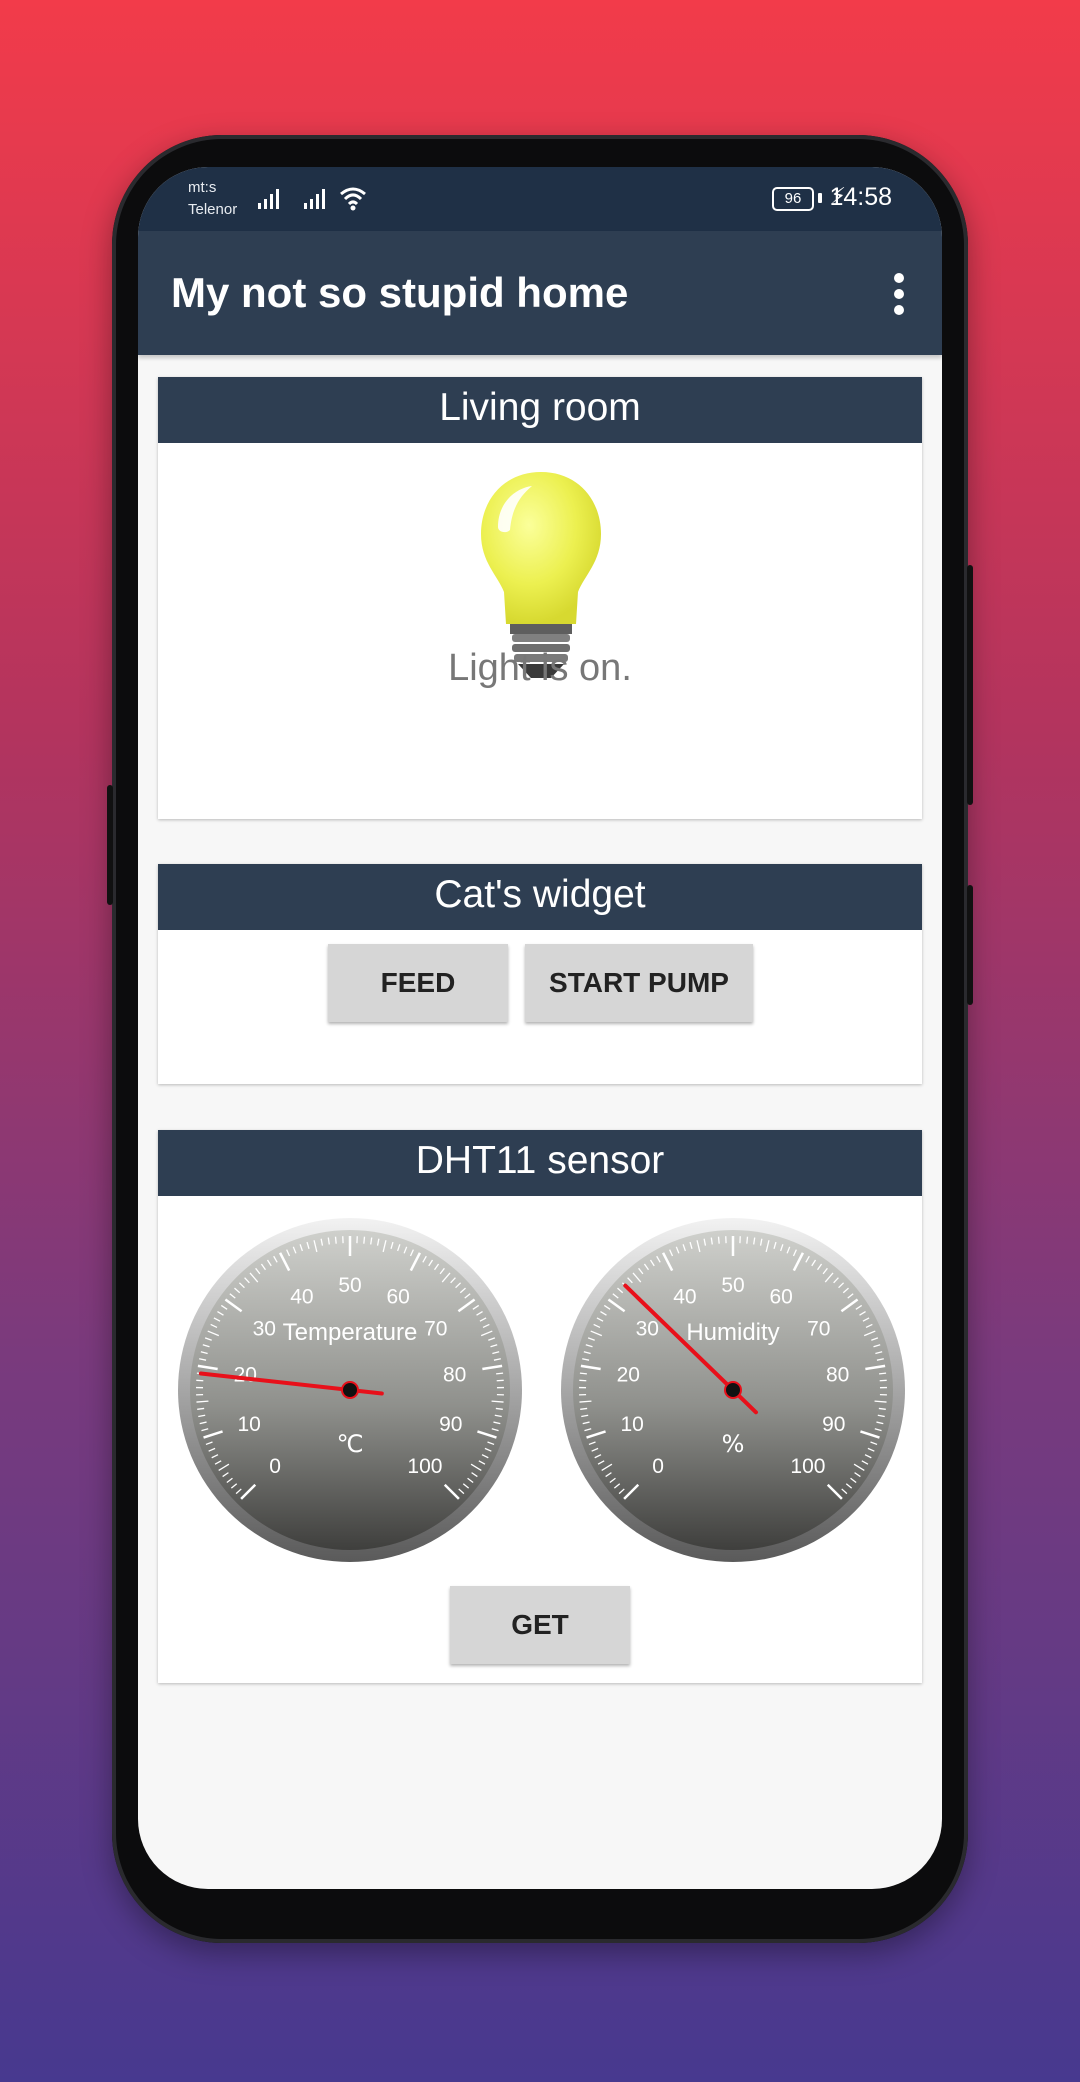 Image resolution: width=1080 pixels, height=2082 pixels. What do you see at coordinates (213, 209) in the screenshot?
I see `carrier-name-2: Telenor` at bounding box center [213, 209].